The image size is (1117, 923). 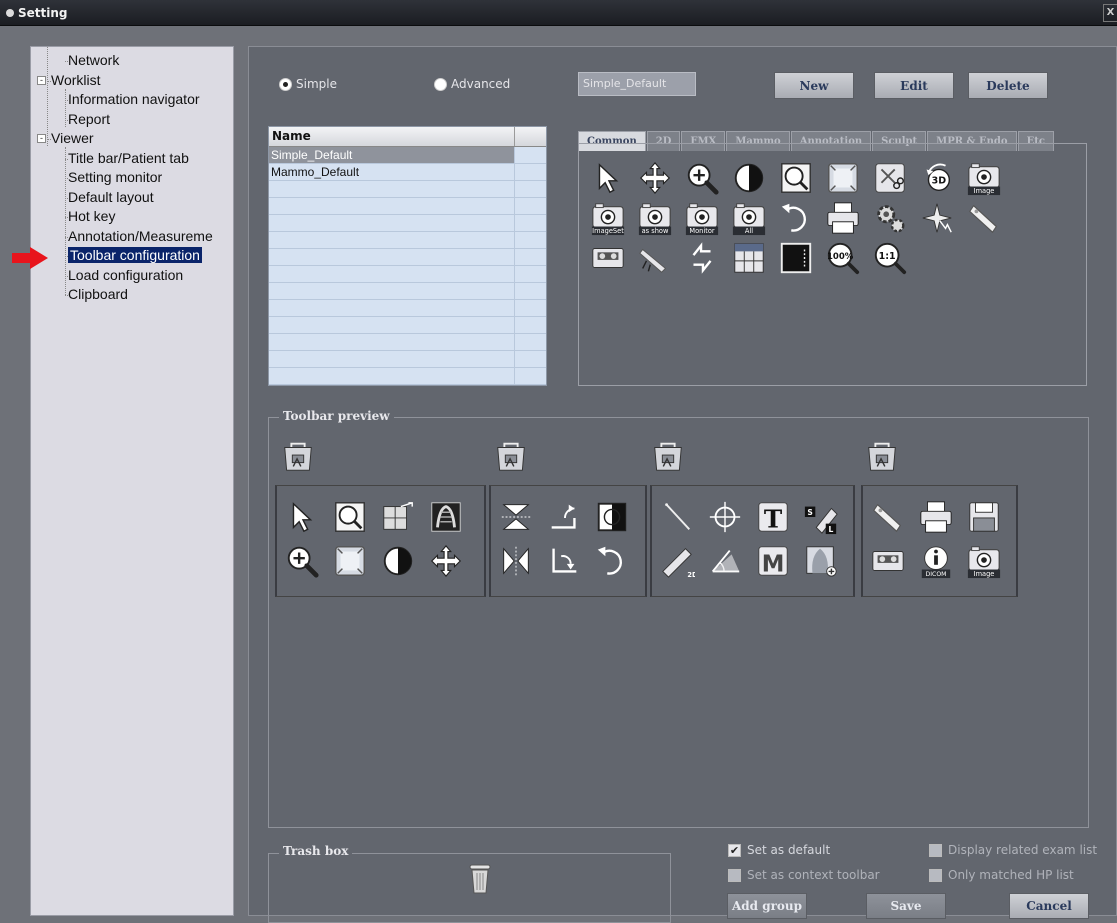 I want to click on toolbar-group-4-handle-icon, so click(x=882, y=456).